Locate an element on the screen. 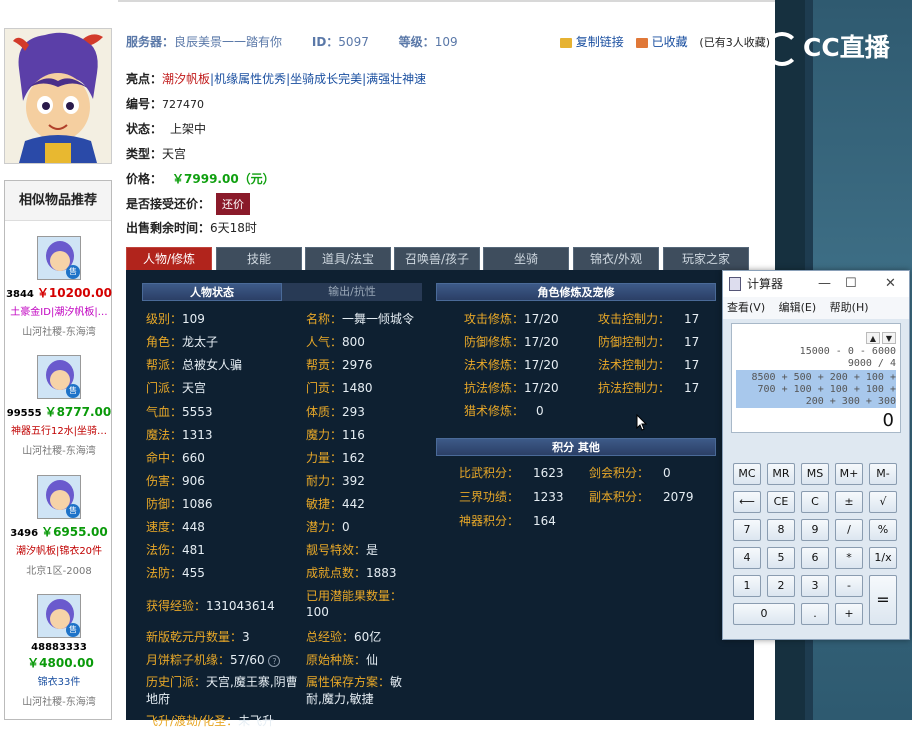  stat-magic-defense: 法防：455 is located at coordinates (175, 573).